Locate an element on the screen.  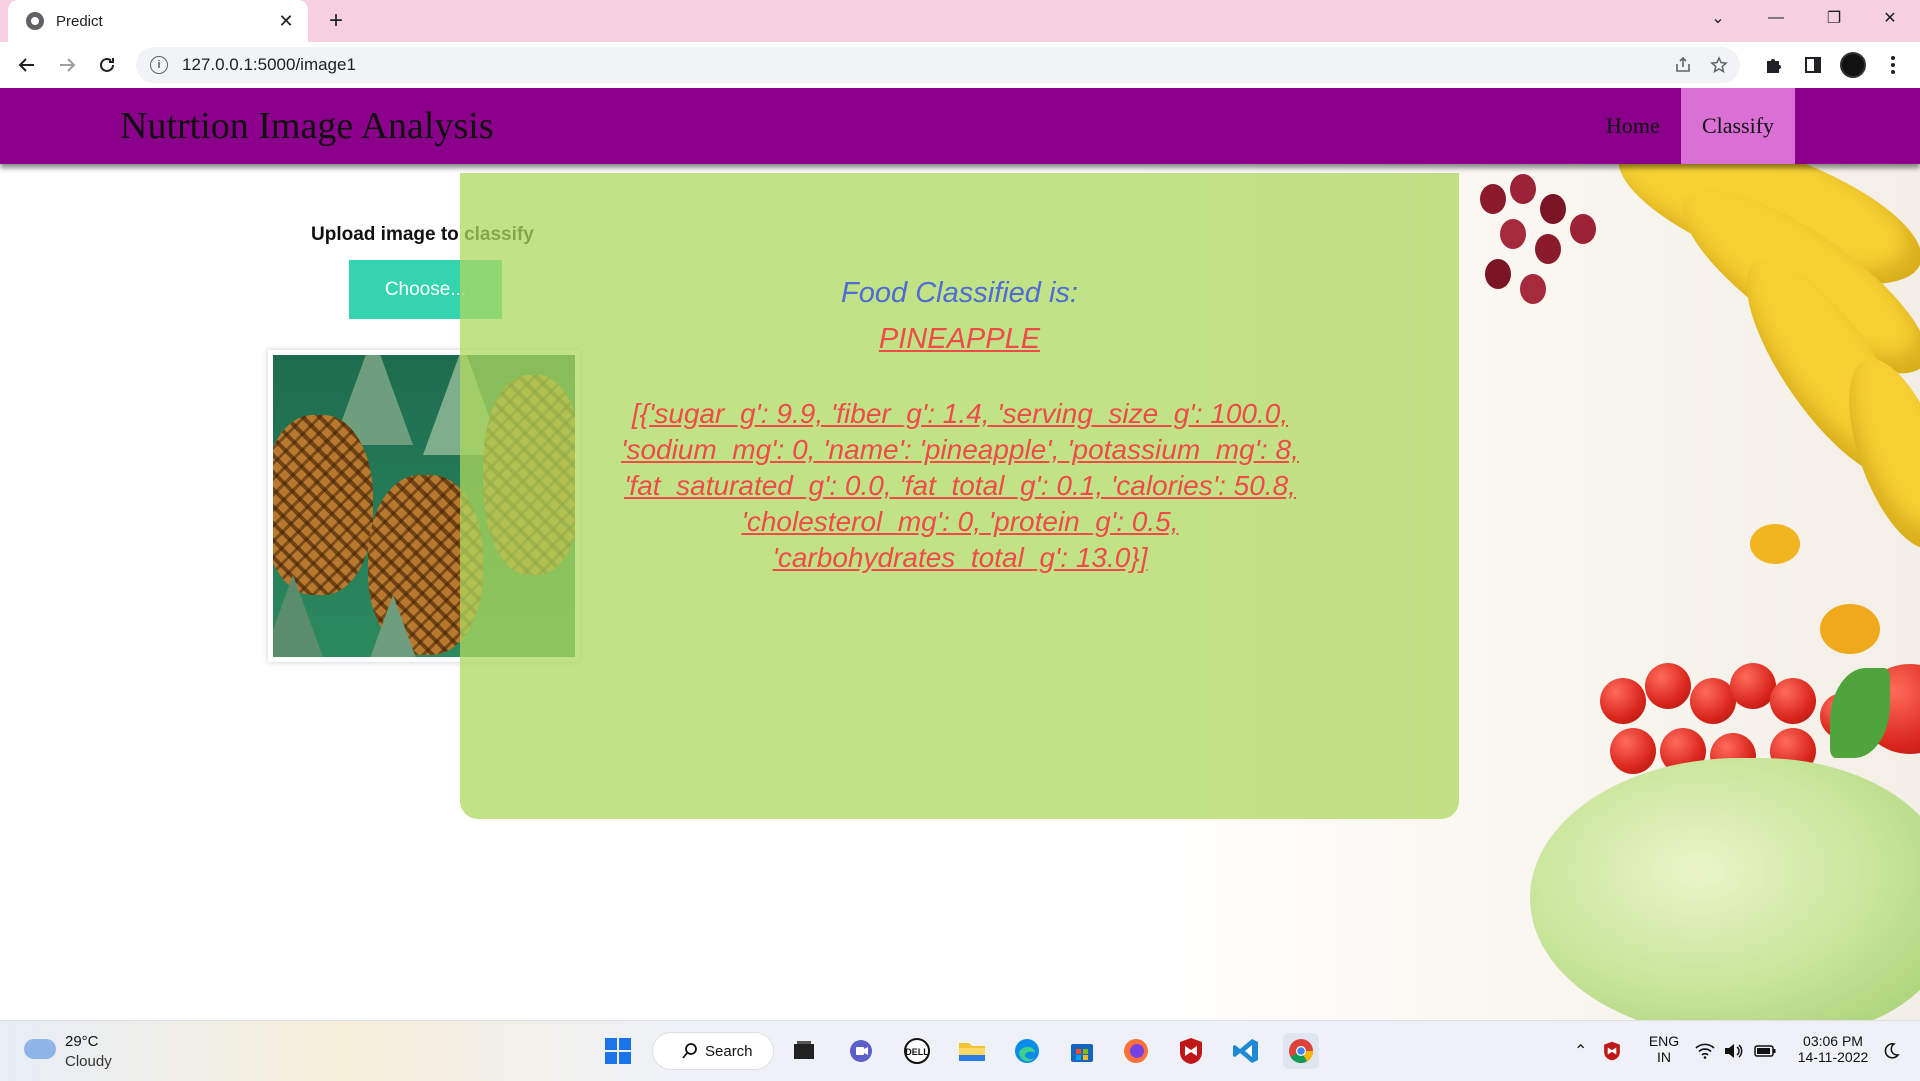
language-indicator: ENG IN is located at coordinates (1664, 1049).